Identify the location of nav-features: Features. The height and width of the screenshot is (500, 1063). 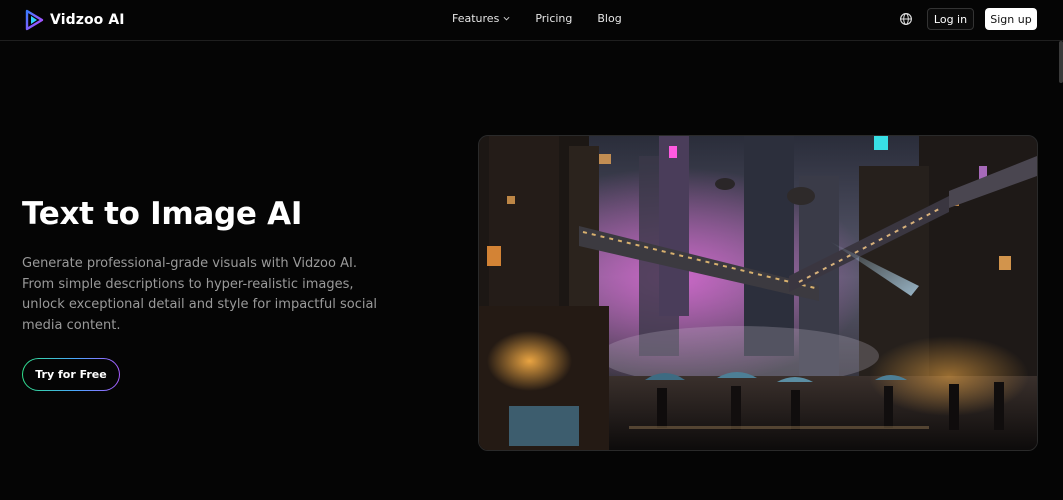
(481, 18).